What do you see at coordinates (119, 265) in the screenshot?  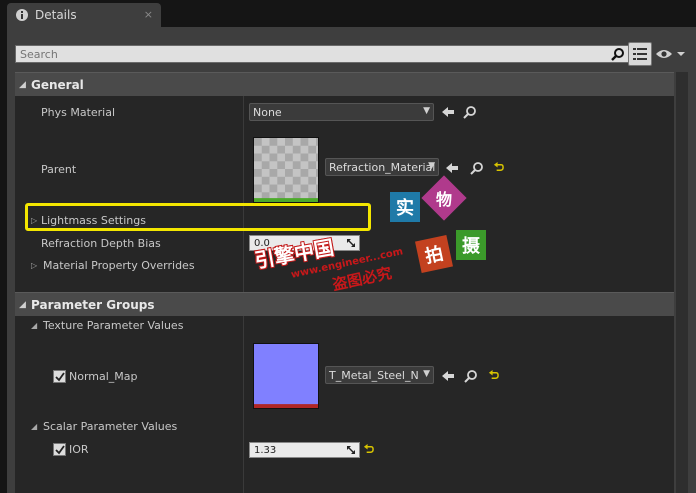 I see `material-property-overrides-label: Material Property Overrides` at bounding box center [119, 265].